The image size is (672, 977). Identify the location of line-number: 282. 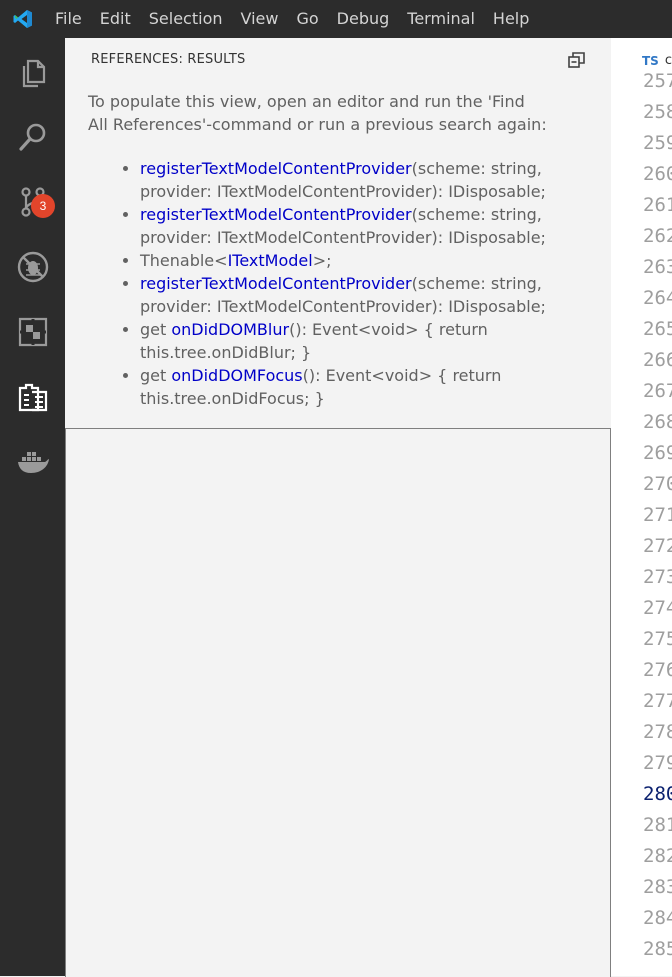
(657, 856).